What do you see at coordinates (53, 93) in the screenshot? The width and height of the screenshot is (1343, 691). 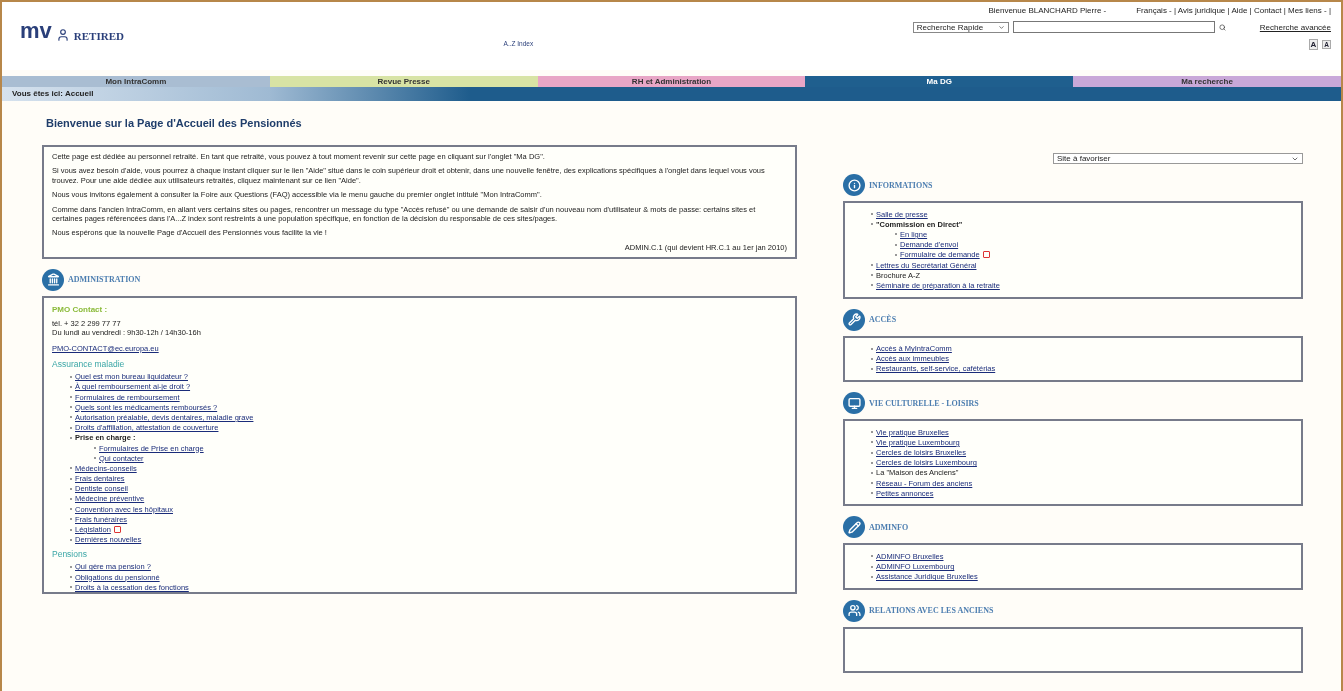 I see `breadcrumb: Vous êtes ici: Accueil` at bounding box center [53, 93].